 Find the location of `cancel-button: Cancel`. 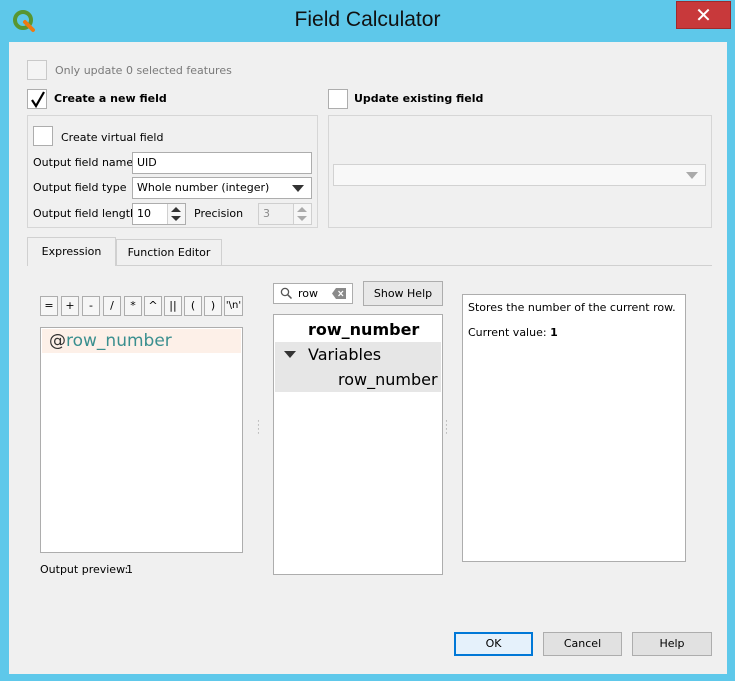

cancel-button: Cancel is located at coordinates (582, 644).